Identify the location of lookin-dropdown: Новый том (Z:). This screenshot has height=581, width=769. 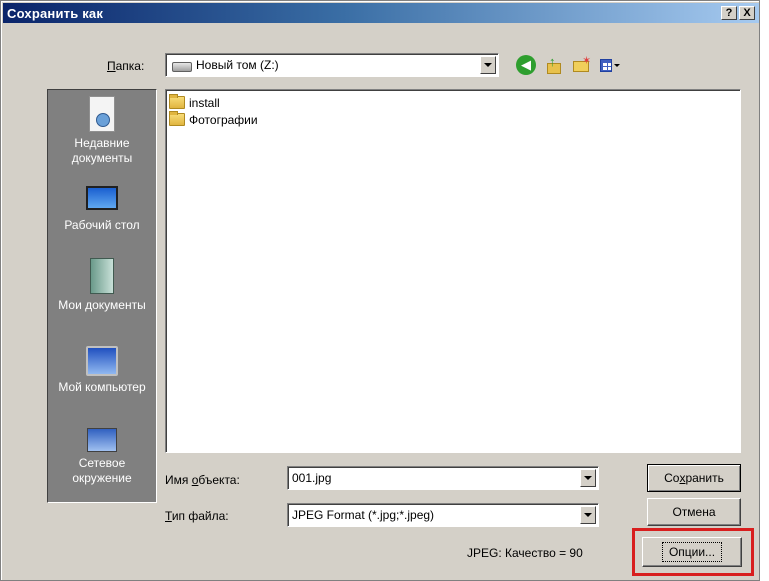
(332, 65).